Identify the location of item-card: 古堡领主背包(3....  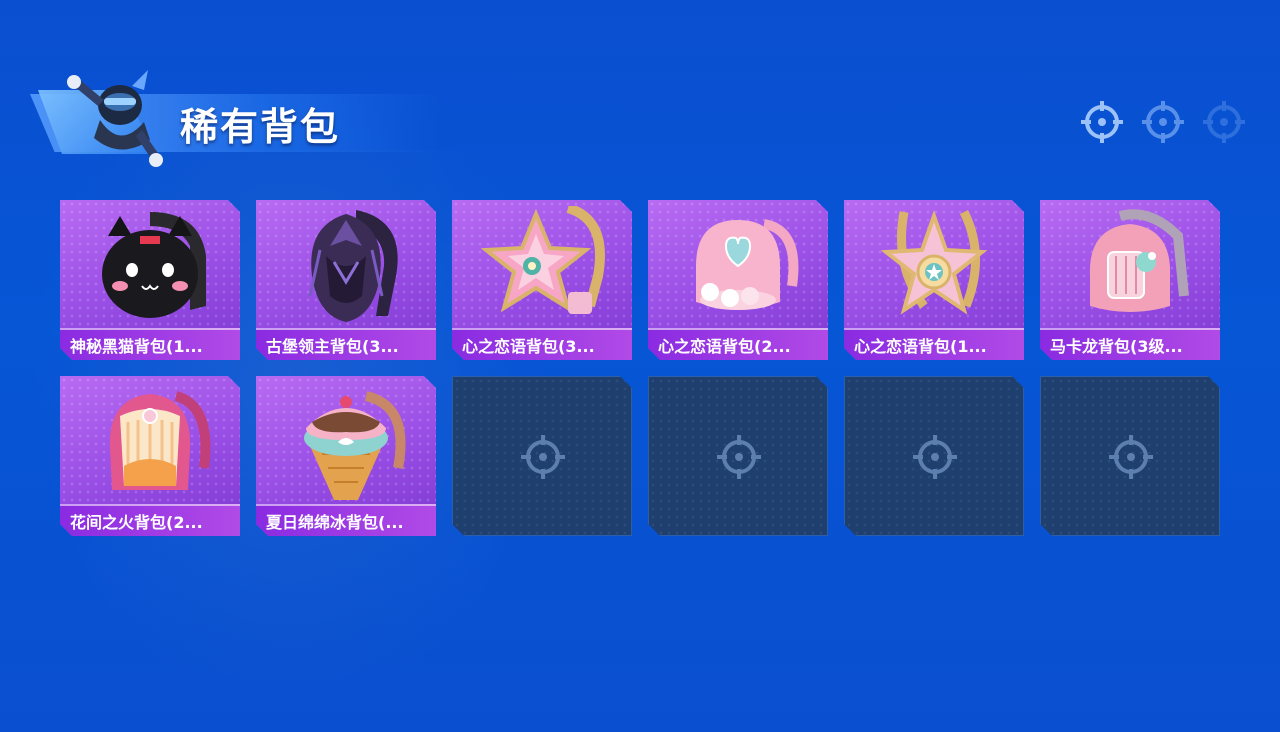
(346, 280).